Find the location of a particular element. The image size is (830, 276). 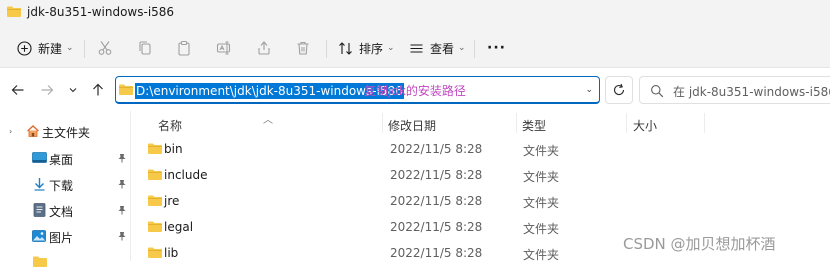

download-icon is located at coordinates (39, 184).